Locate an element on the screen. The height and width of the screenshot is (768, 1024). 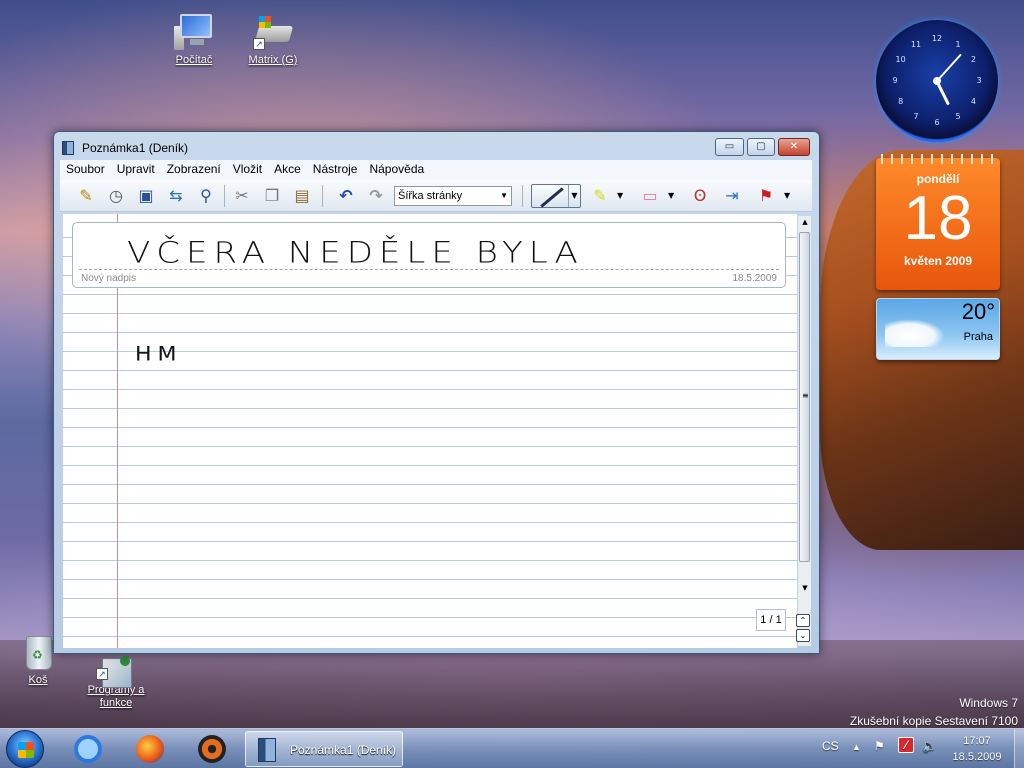
weather-city: Praha is located at coordinates (978, 337).